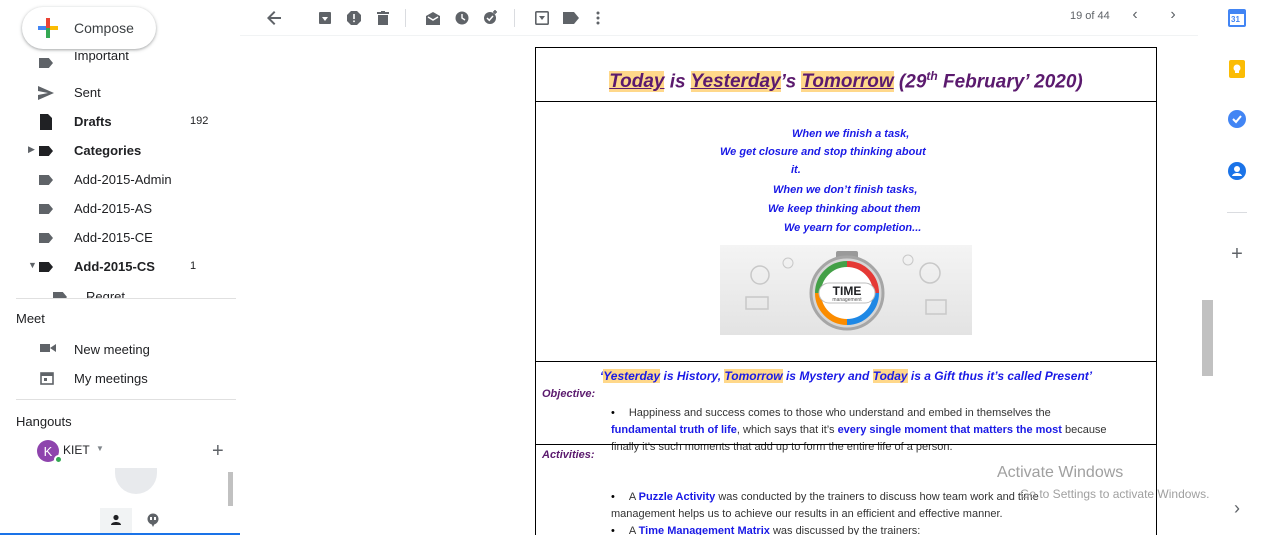  What do you see at coordinates (108, 150) in the screenshot?
I see `sidebar-item-label: Categories` at bounding box center [108, 150].